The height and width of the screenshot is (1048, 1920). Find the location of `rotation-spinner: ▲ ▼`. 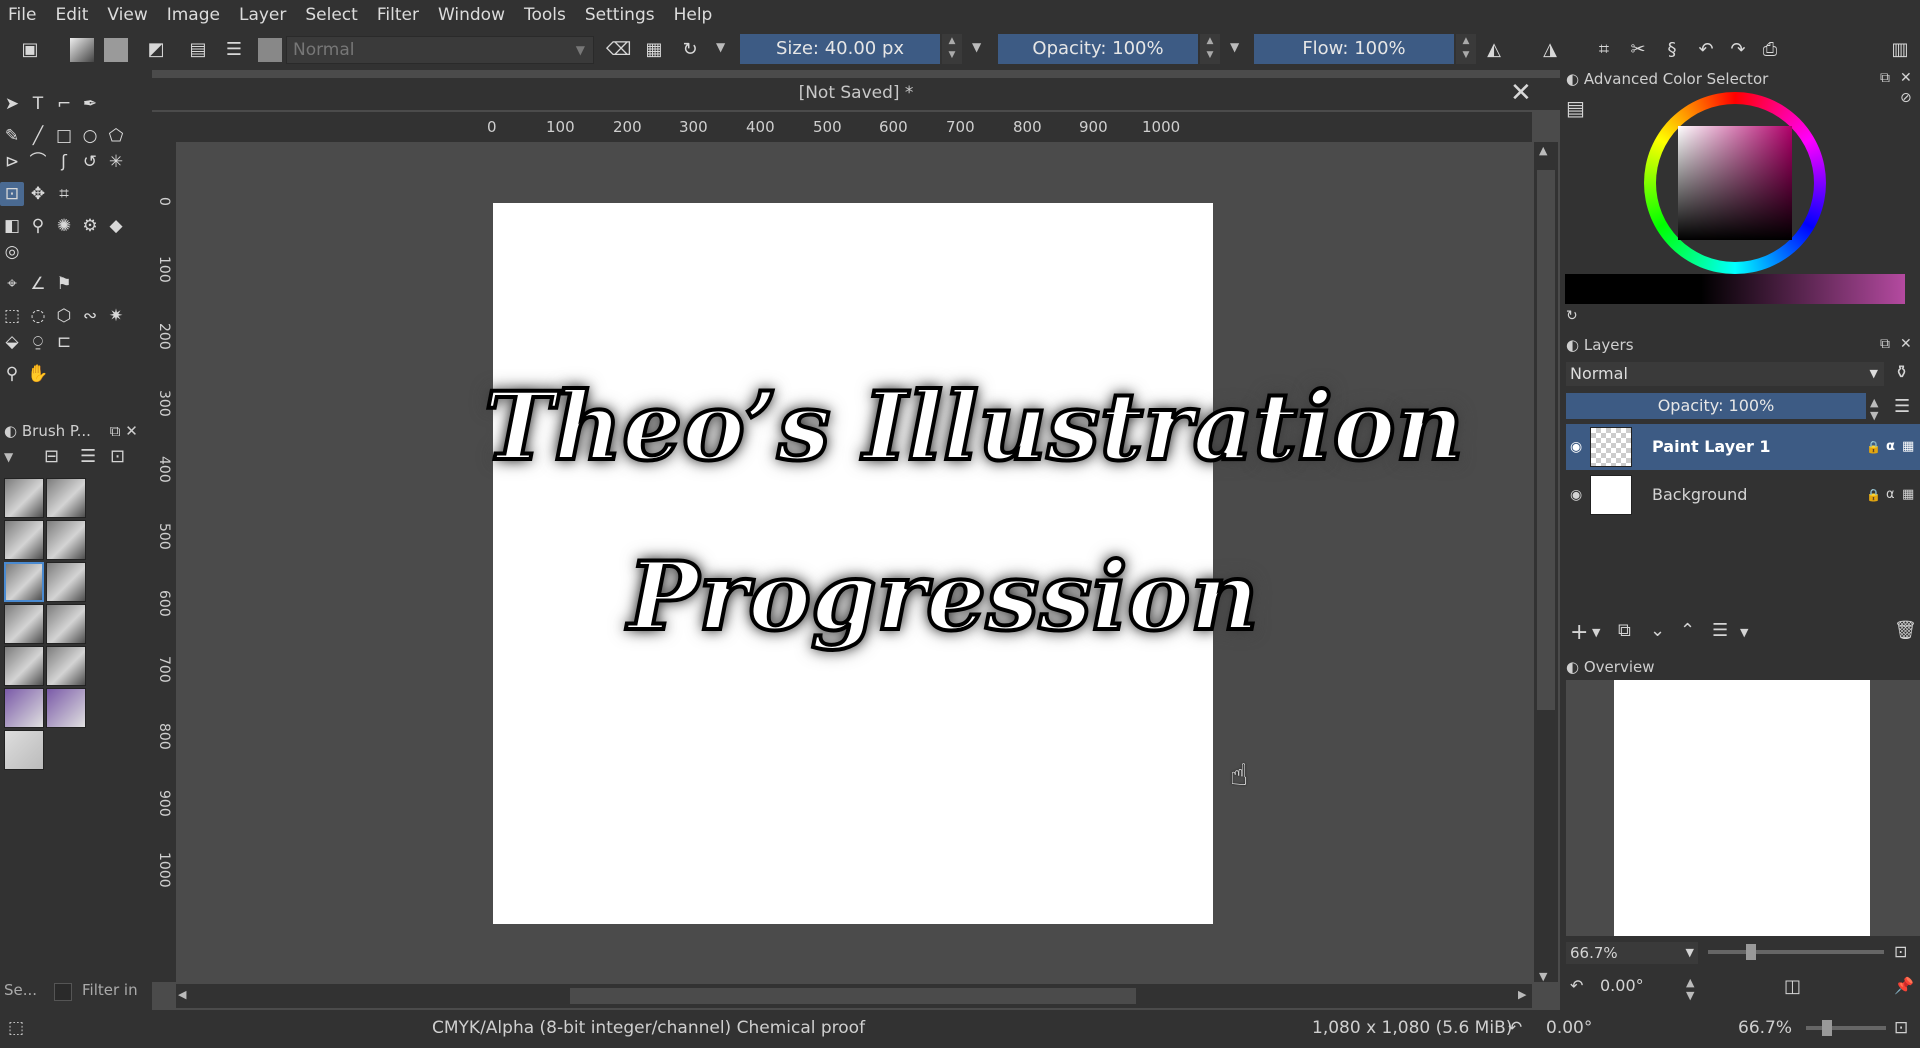

rotation-spinner: ▲ ▼ is located at coordinates (1690, 989).